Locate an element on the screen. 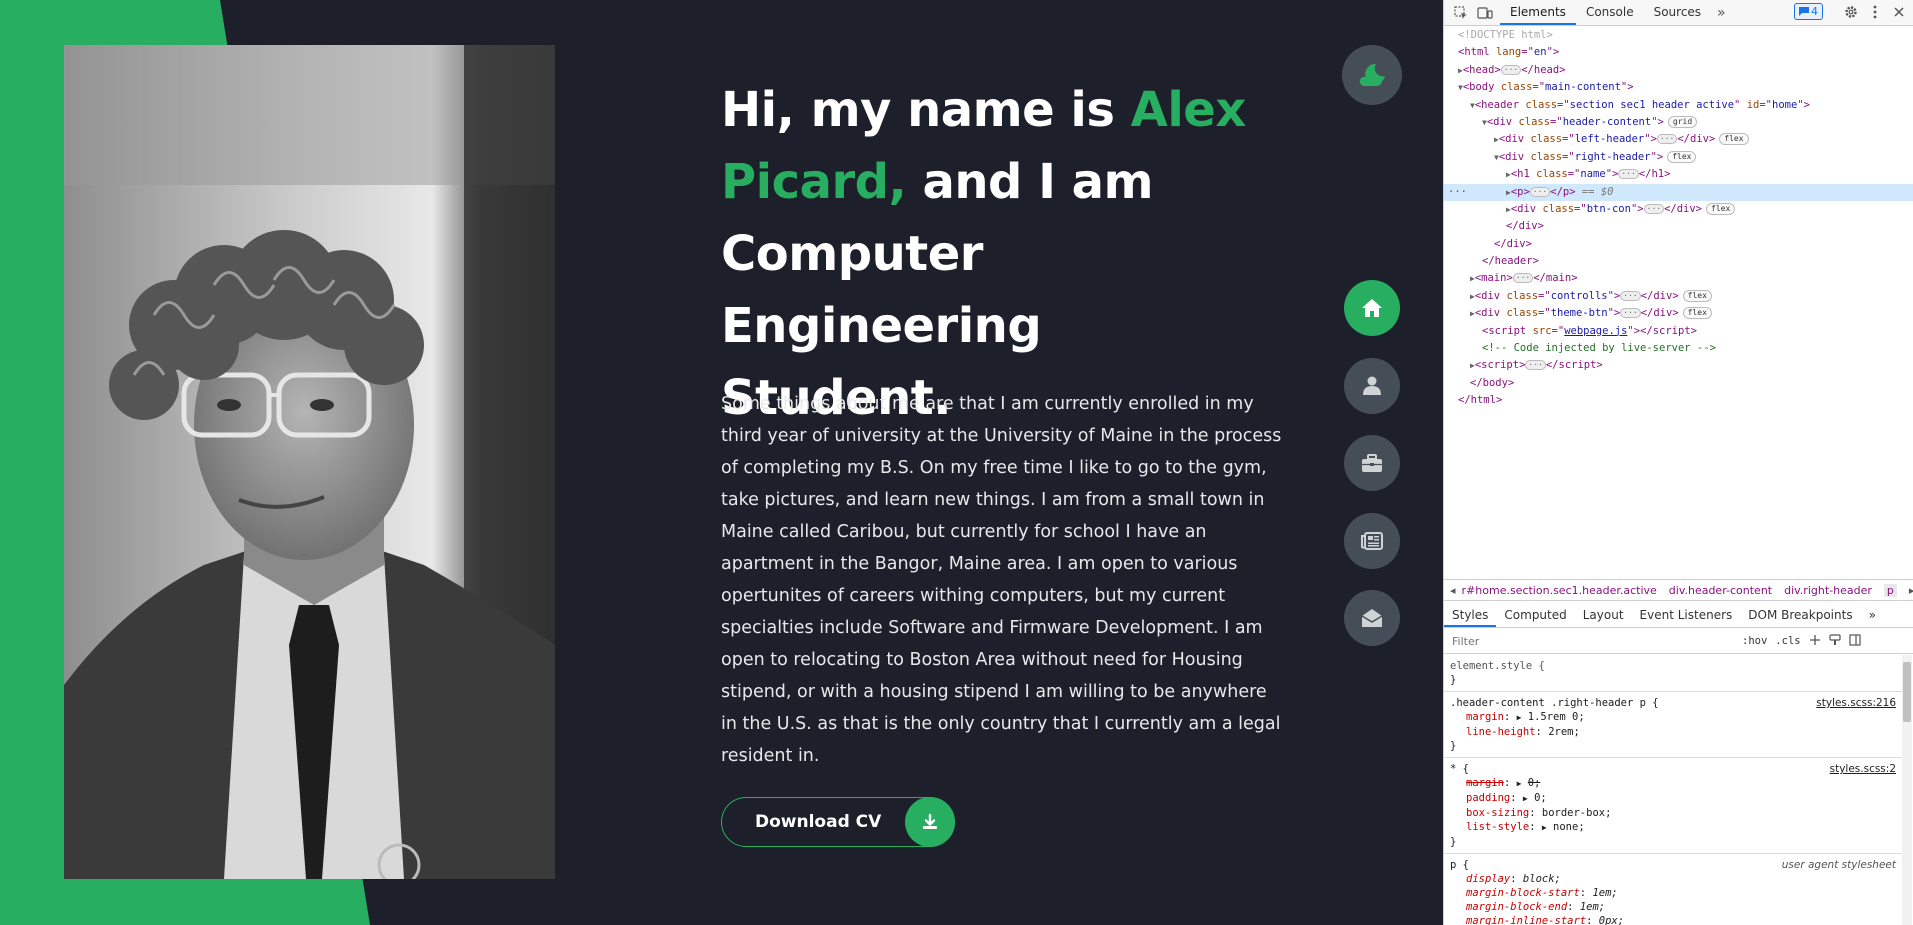  breadcrumb-scroll-right-icon: ▸ is located at coordinates (1911, 590).